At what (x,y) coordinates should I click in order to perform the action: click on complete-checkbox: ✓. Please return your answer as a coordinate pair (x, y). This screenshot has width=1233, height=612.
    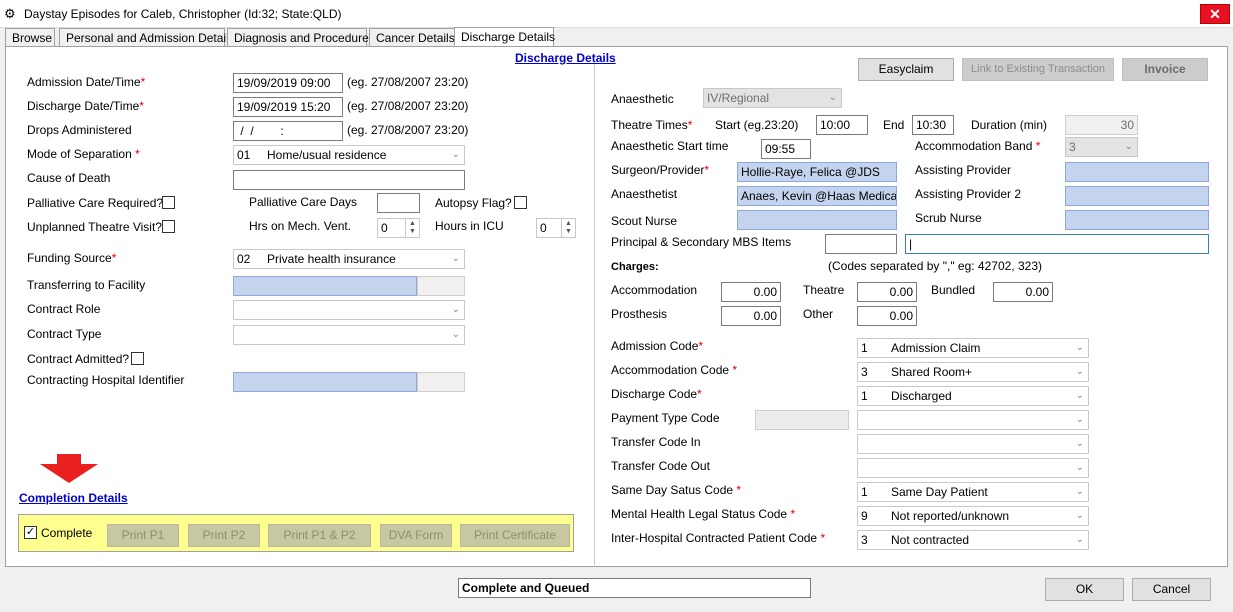
    Looking at the image, I should click on (30, 532).